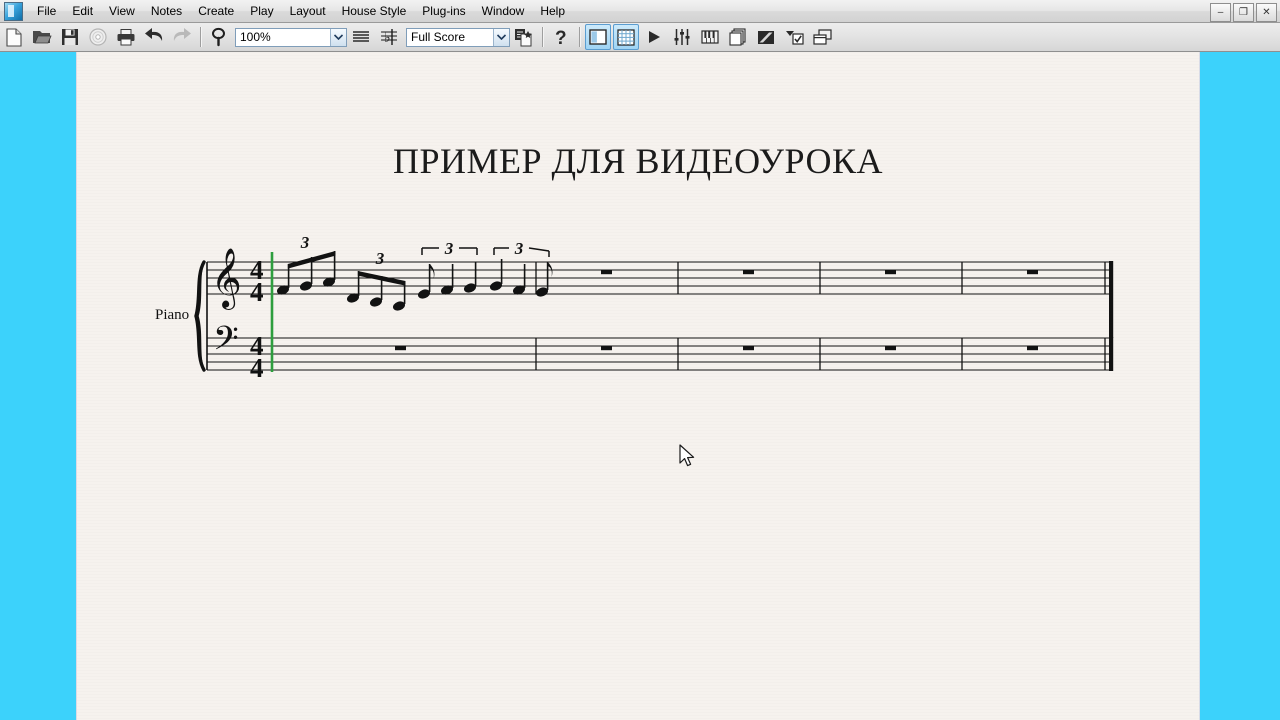  What do you see at coordinates (82, 11) in the screenshot?
I see `menu-item-edit: Edit` at bounding box center [82, 11].